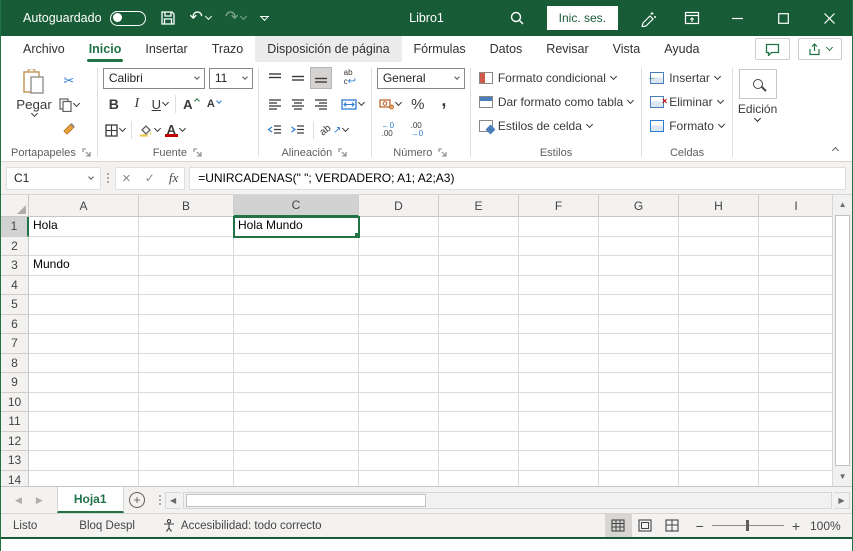 This screenshot has width=853, height=551. Describe the element at coordinates (582, 18) in the screenshot. I see `sign-in-button: Inic. ses.` at that location.